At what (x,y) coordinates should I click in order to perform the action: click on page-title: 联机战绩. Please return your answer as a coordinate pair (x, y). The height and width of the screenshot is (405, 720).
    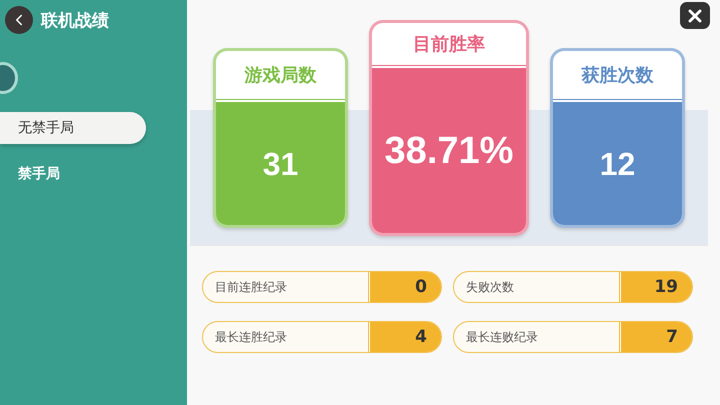
    Looking at the image, I should click on (75, 21).